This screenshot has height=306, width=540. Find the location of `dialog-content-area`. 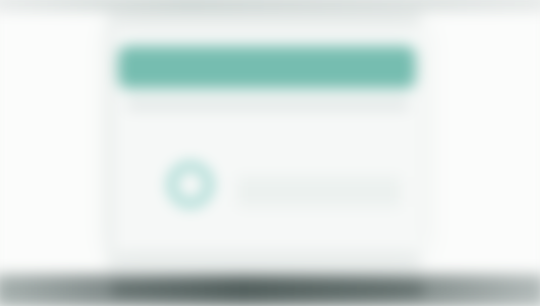

dialog-content-area is located at coordinates (319, 192).